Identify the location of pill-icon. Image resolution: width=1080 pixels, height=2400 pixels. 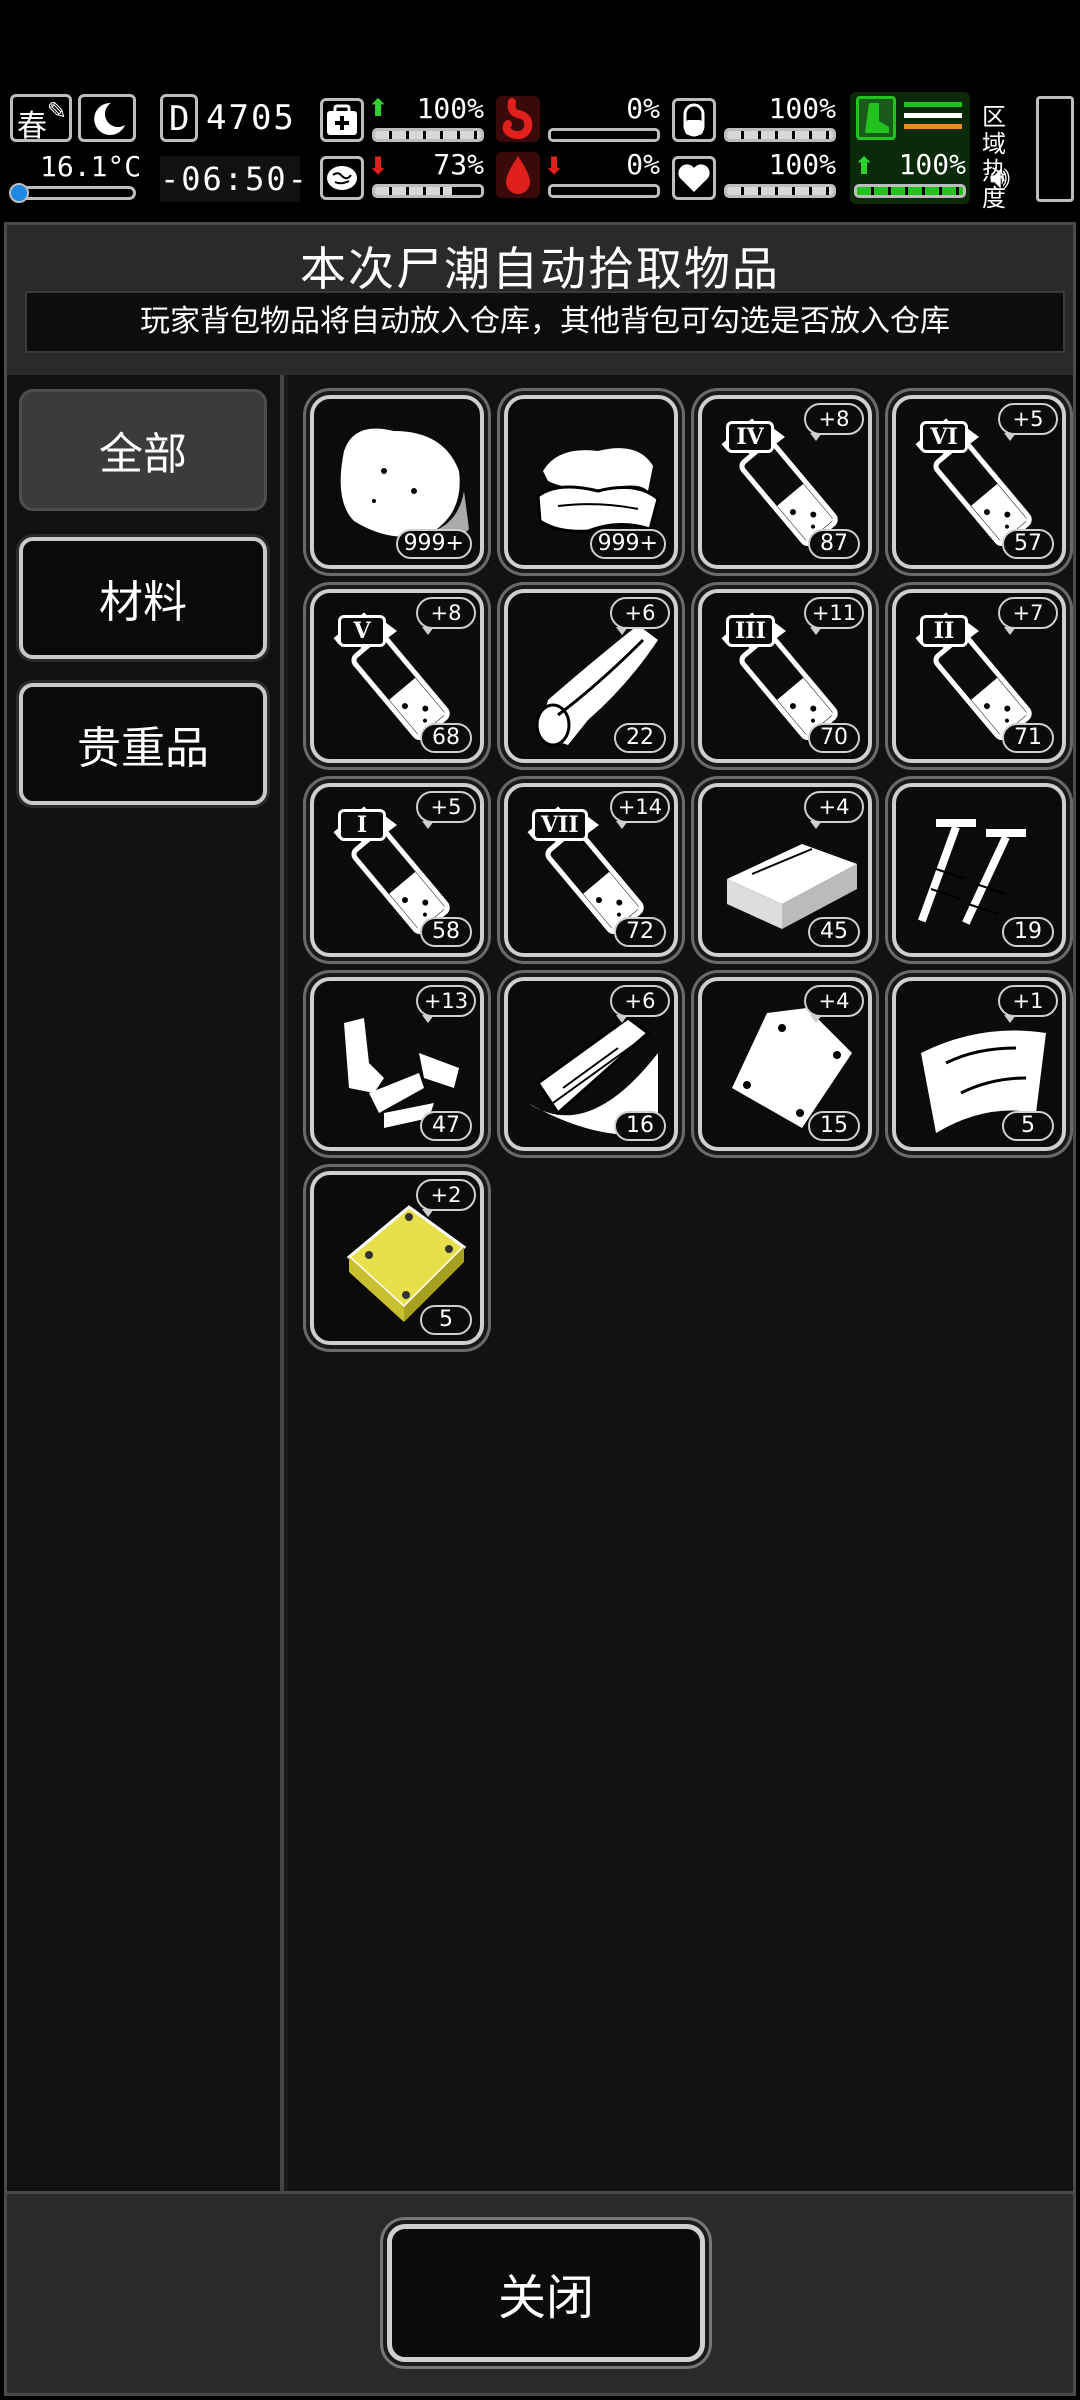
(694, 120).